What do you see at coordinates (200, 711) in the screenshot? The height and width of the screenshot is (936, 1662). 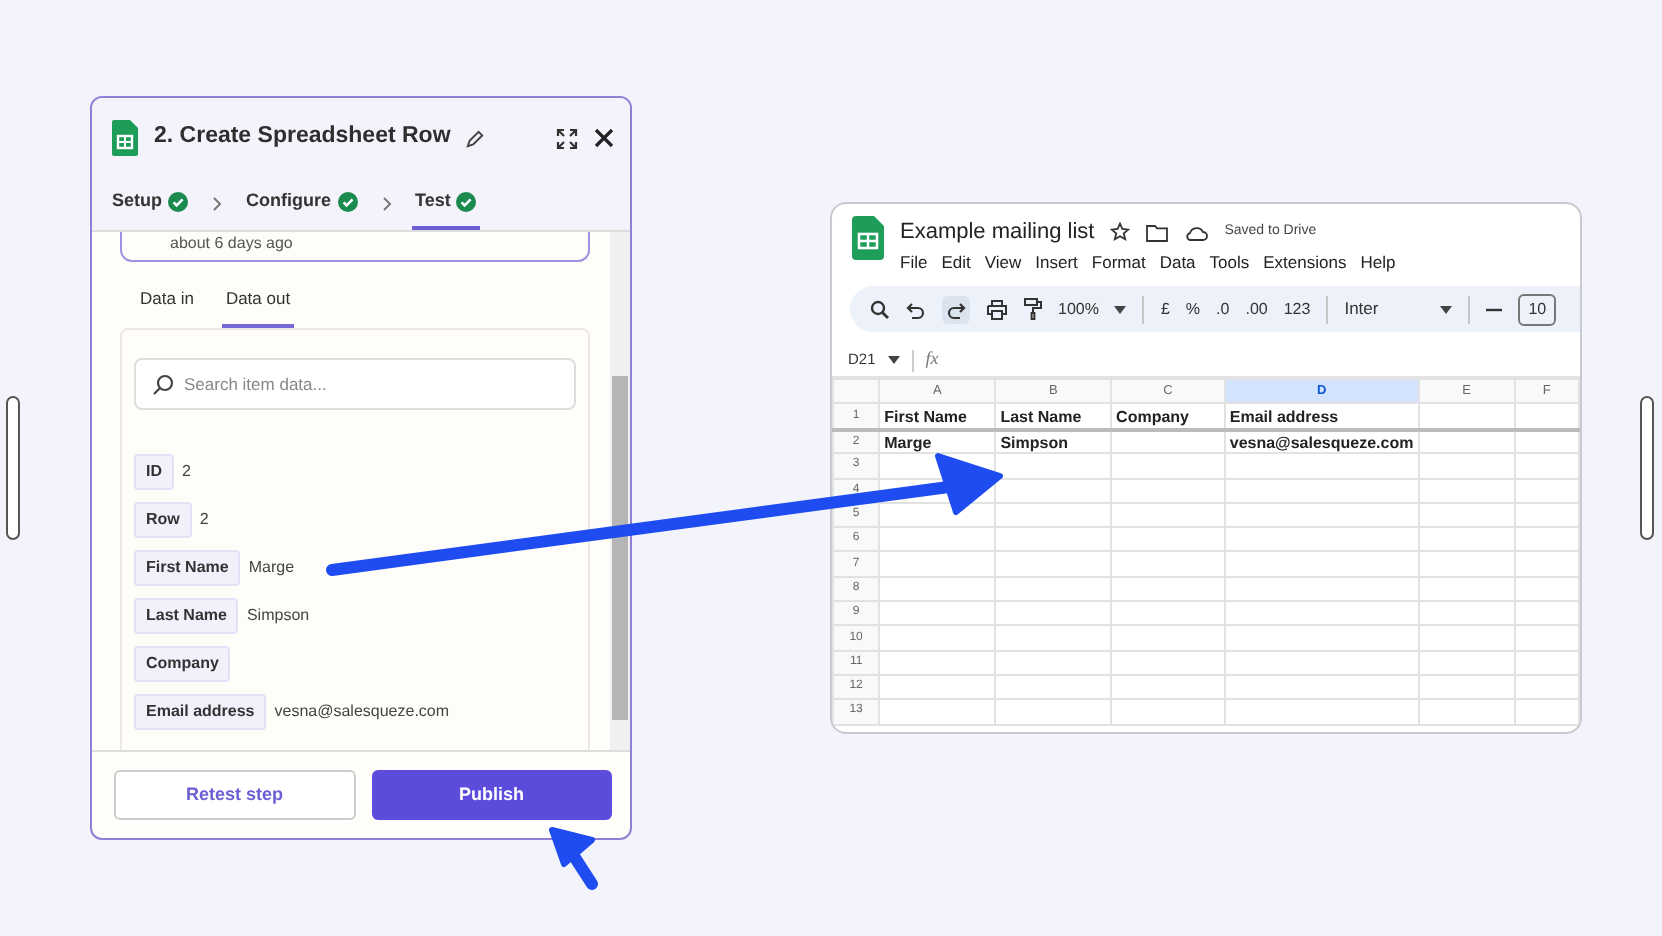 I see `field-label: Email address` at bounding box center [200, 711].